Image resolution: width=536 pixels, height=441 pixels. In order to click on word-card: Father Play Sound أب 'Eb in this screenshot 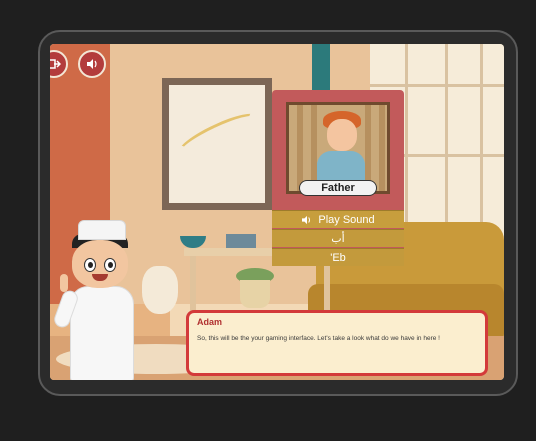, I will do `click(338, 178)`.